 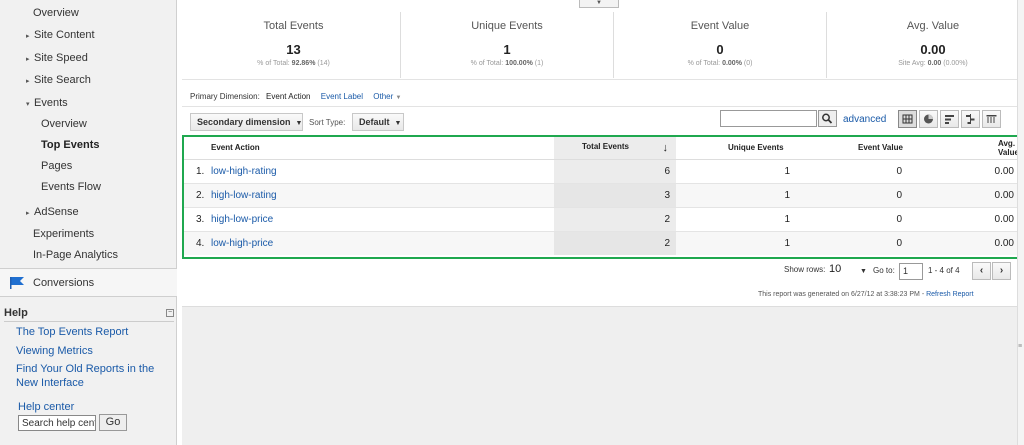 What do you see at coordinates (736, 148) in the screenshot?
I see `header-unique-events: Unique Events` at bounding box center [736, 148].